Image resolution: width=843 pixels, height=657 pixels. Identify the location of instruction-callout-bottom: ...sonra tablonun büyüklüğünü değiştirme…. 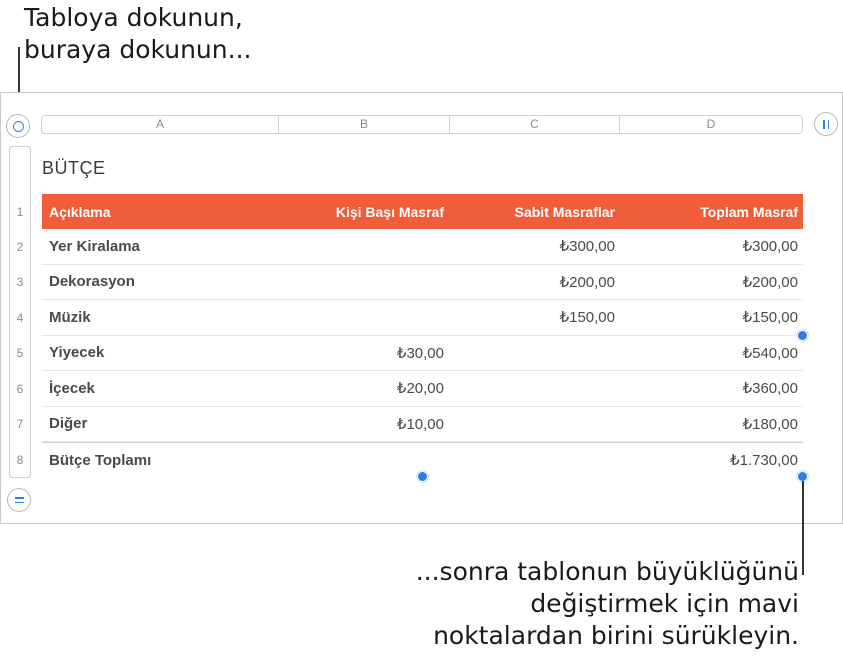
(607, 604).